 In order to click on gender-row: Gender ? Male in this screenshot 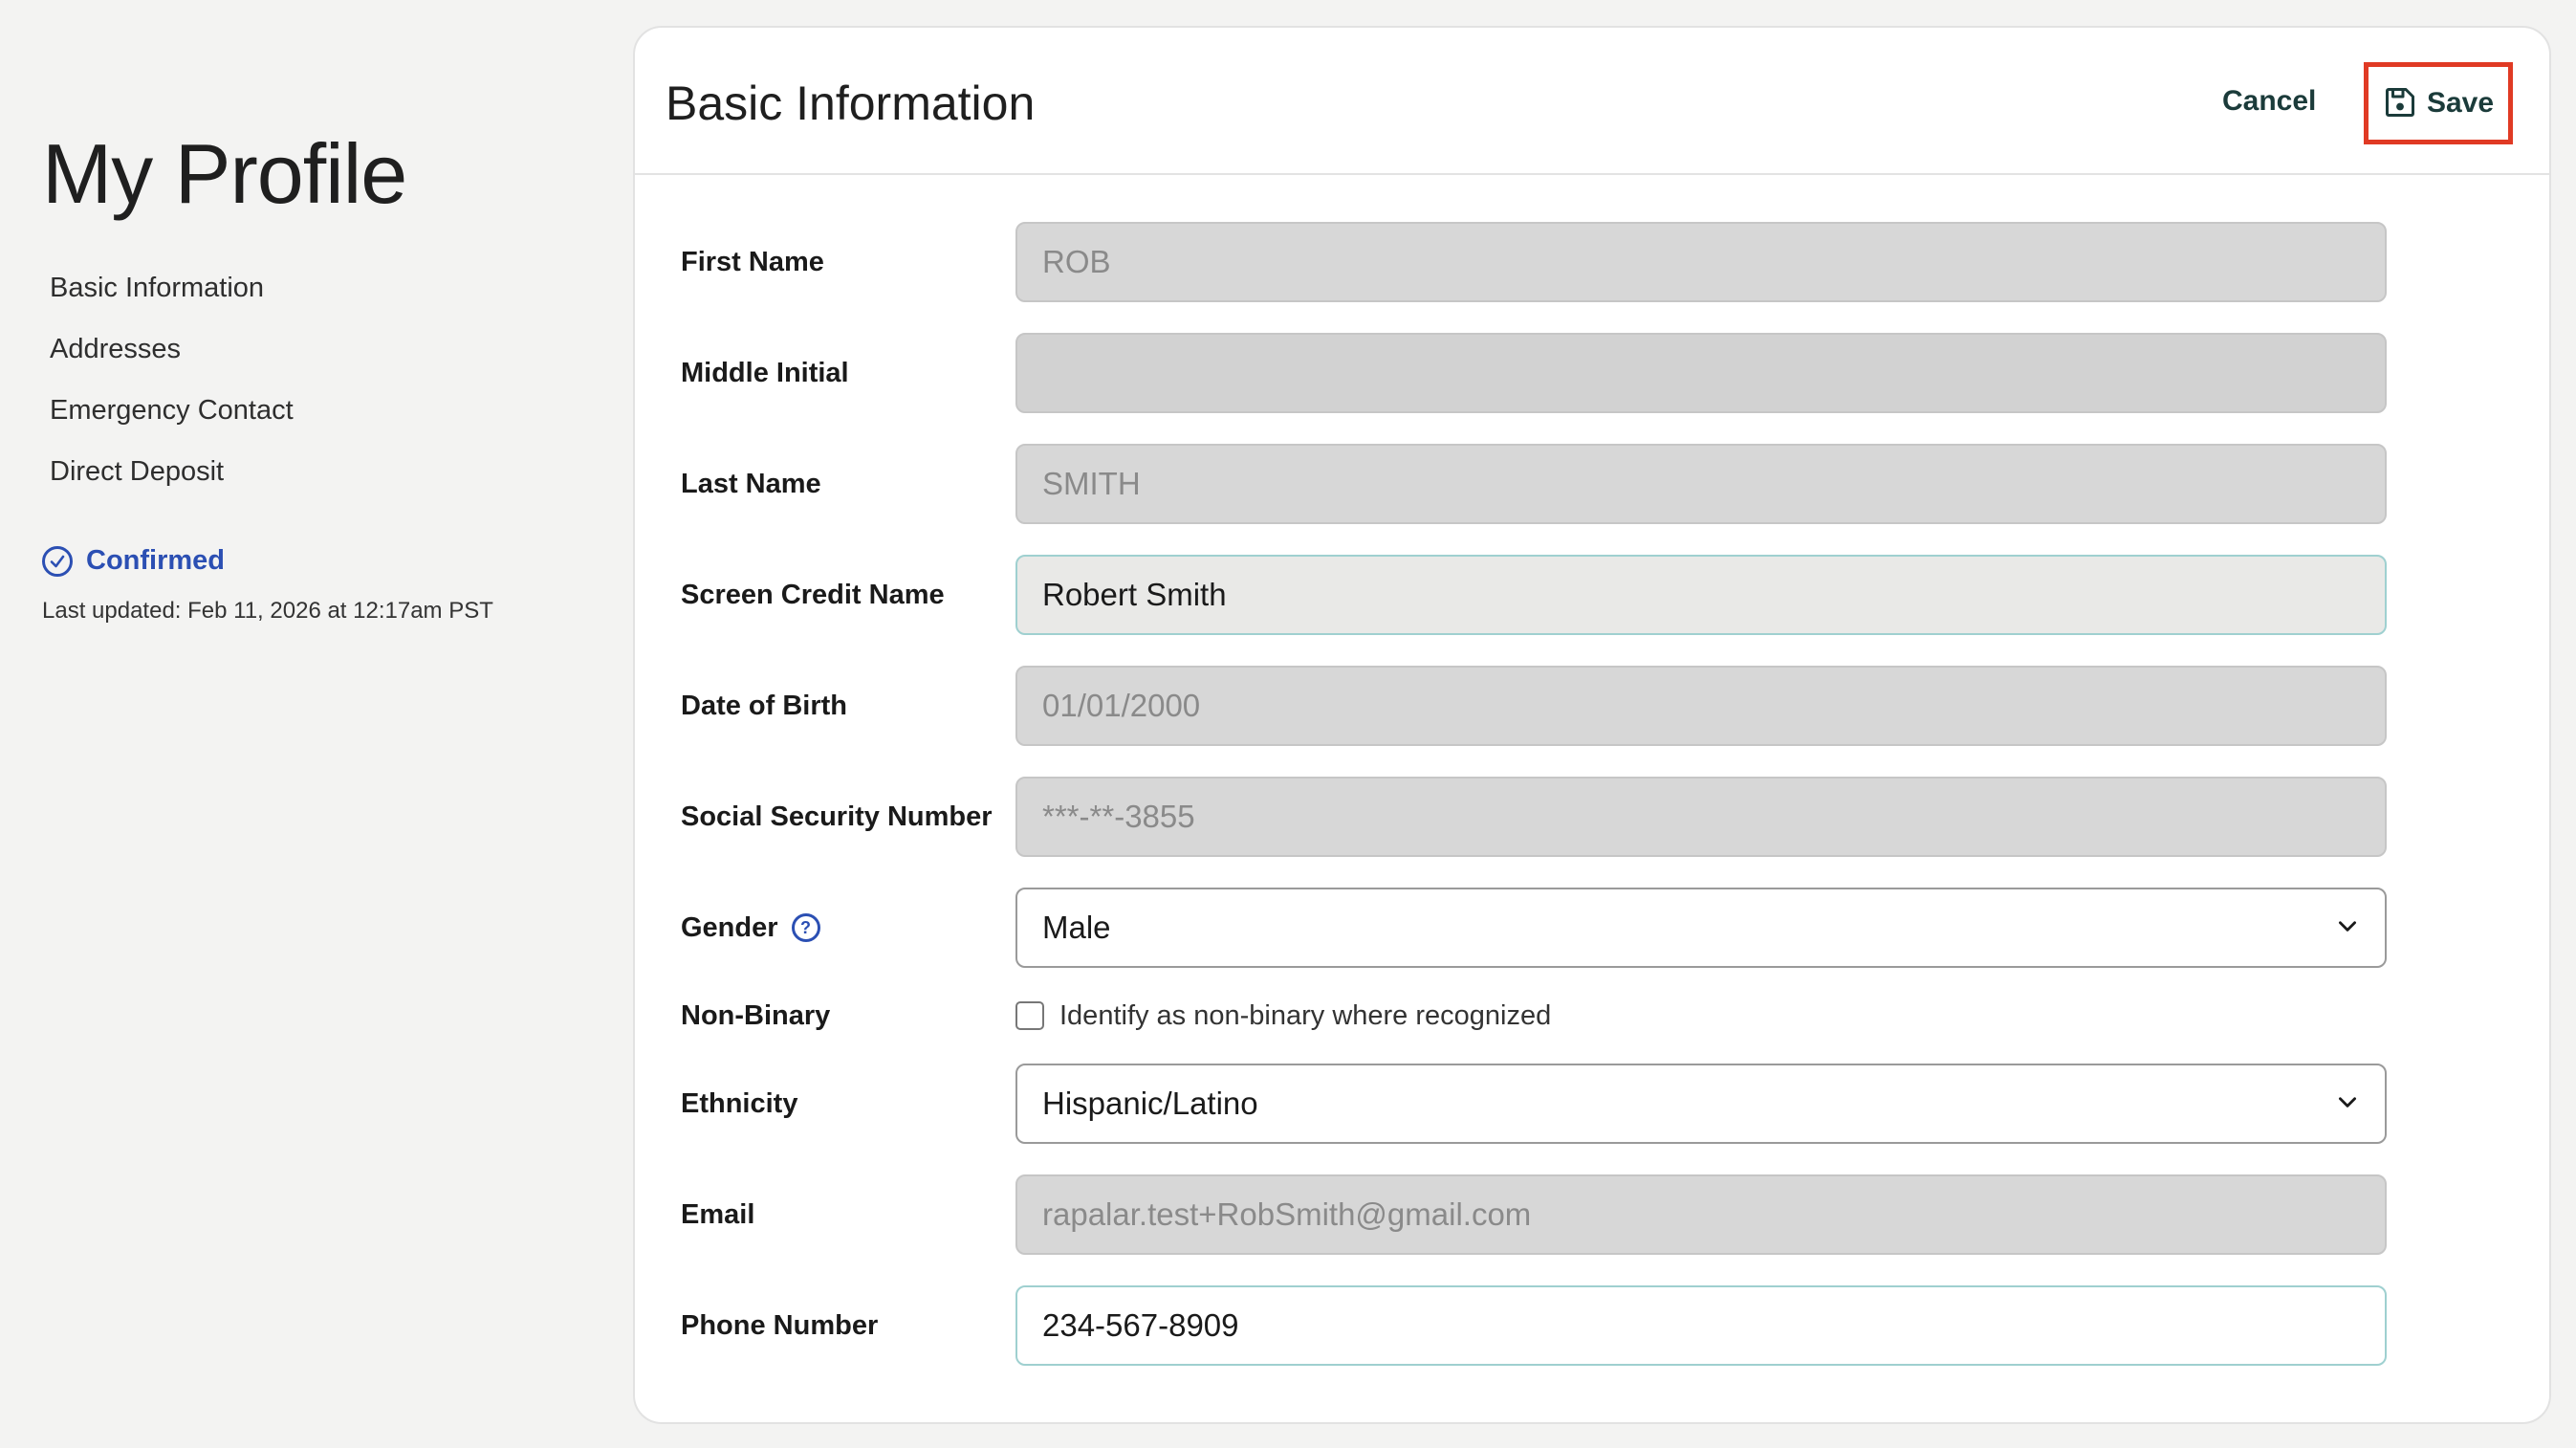, I will do `click(1592, 928)`.